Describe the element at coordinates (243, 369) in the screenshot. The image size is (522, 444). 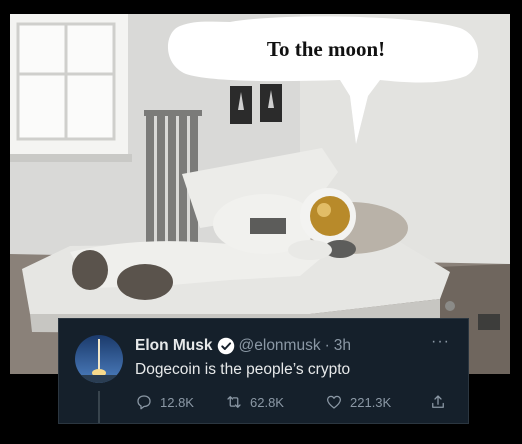
I see `tweet-text: Dogecoin is the people’s crypto` at that location.